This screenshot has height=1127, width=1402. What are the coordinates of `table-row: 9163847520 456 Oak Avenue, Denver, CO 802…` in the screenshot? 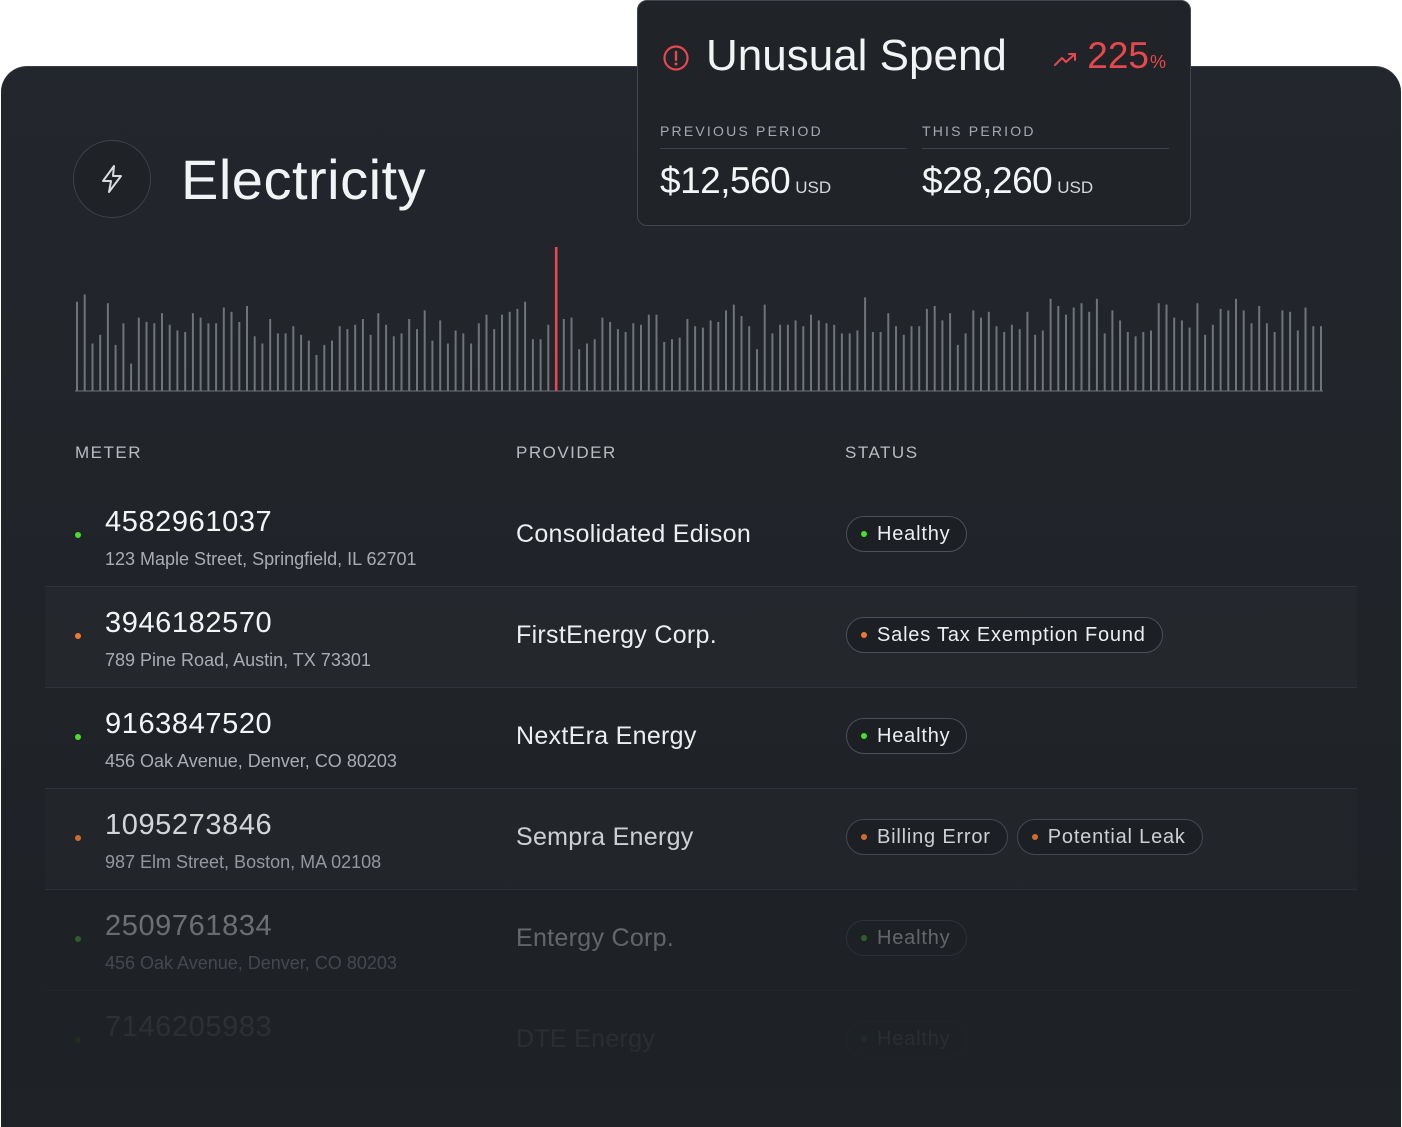 It's located at (701, 738).